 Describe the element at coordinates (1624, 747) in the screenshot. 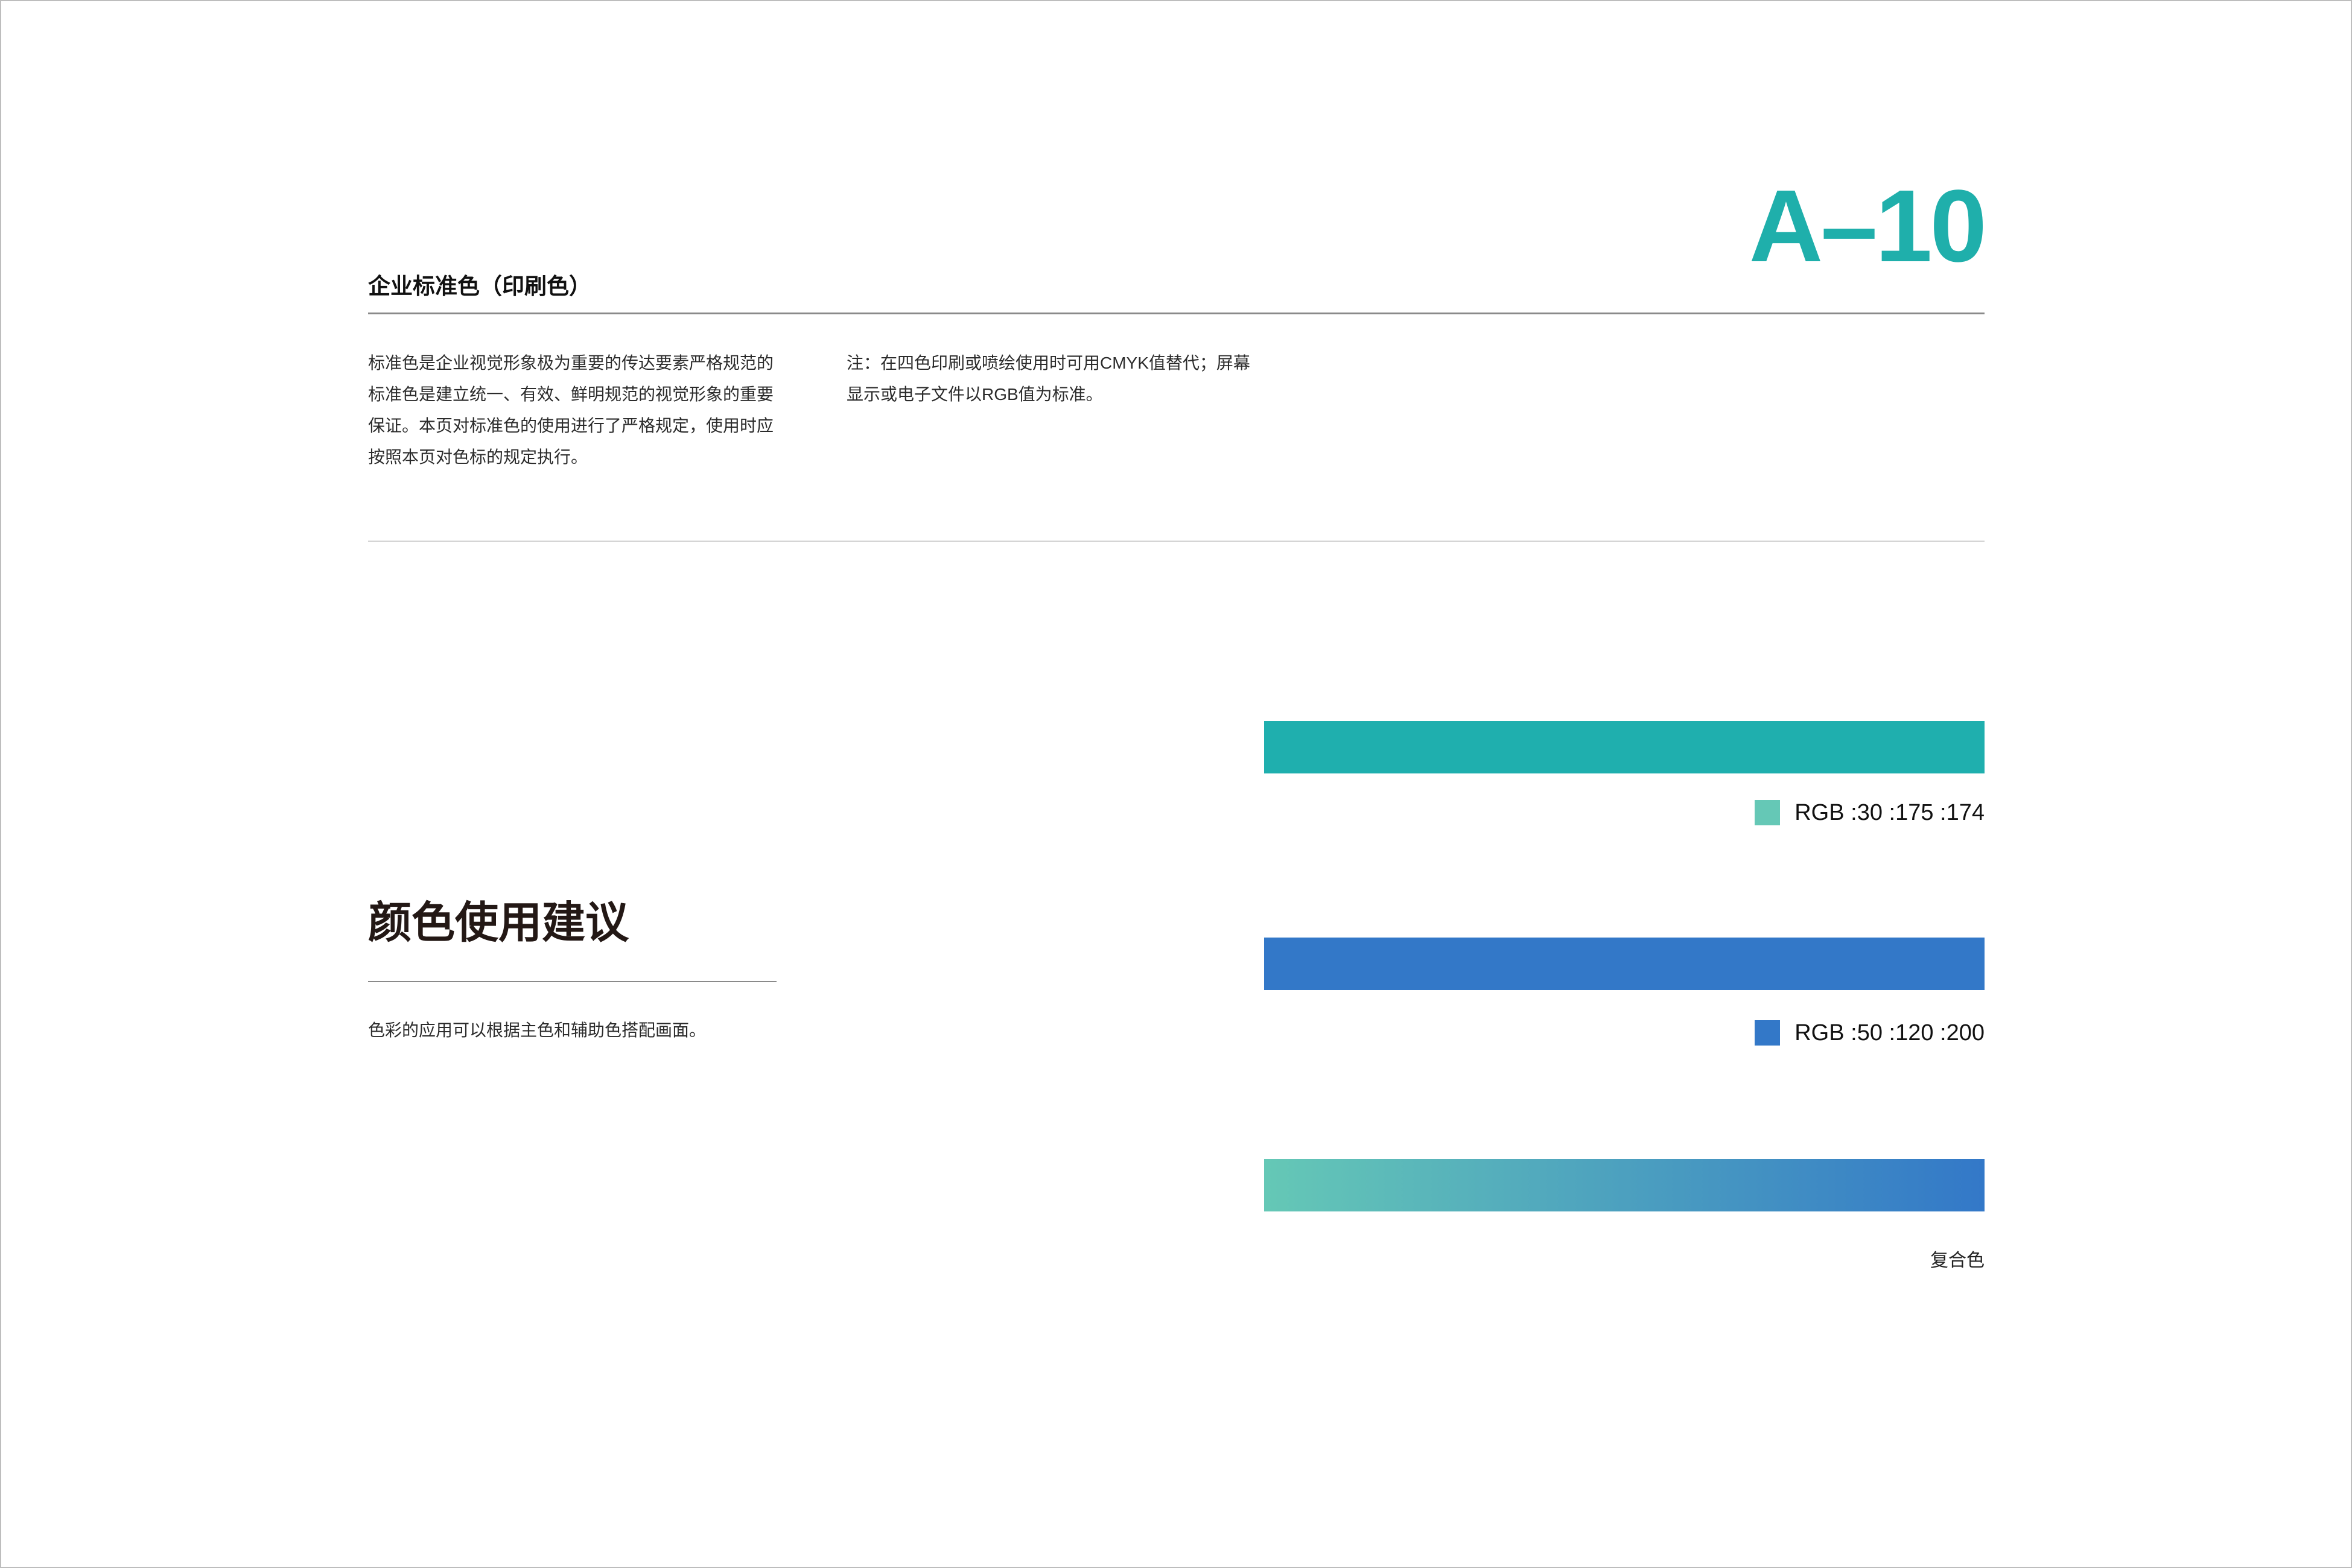

I see `primary-color-bar` at that location.